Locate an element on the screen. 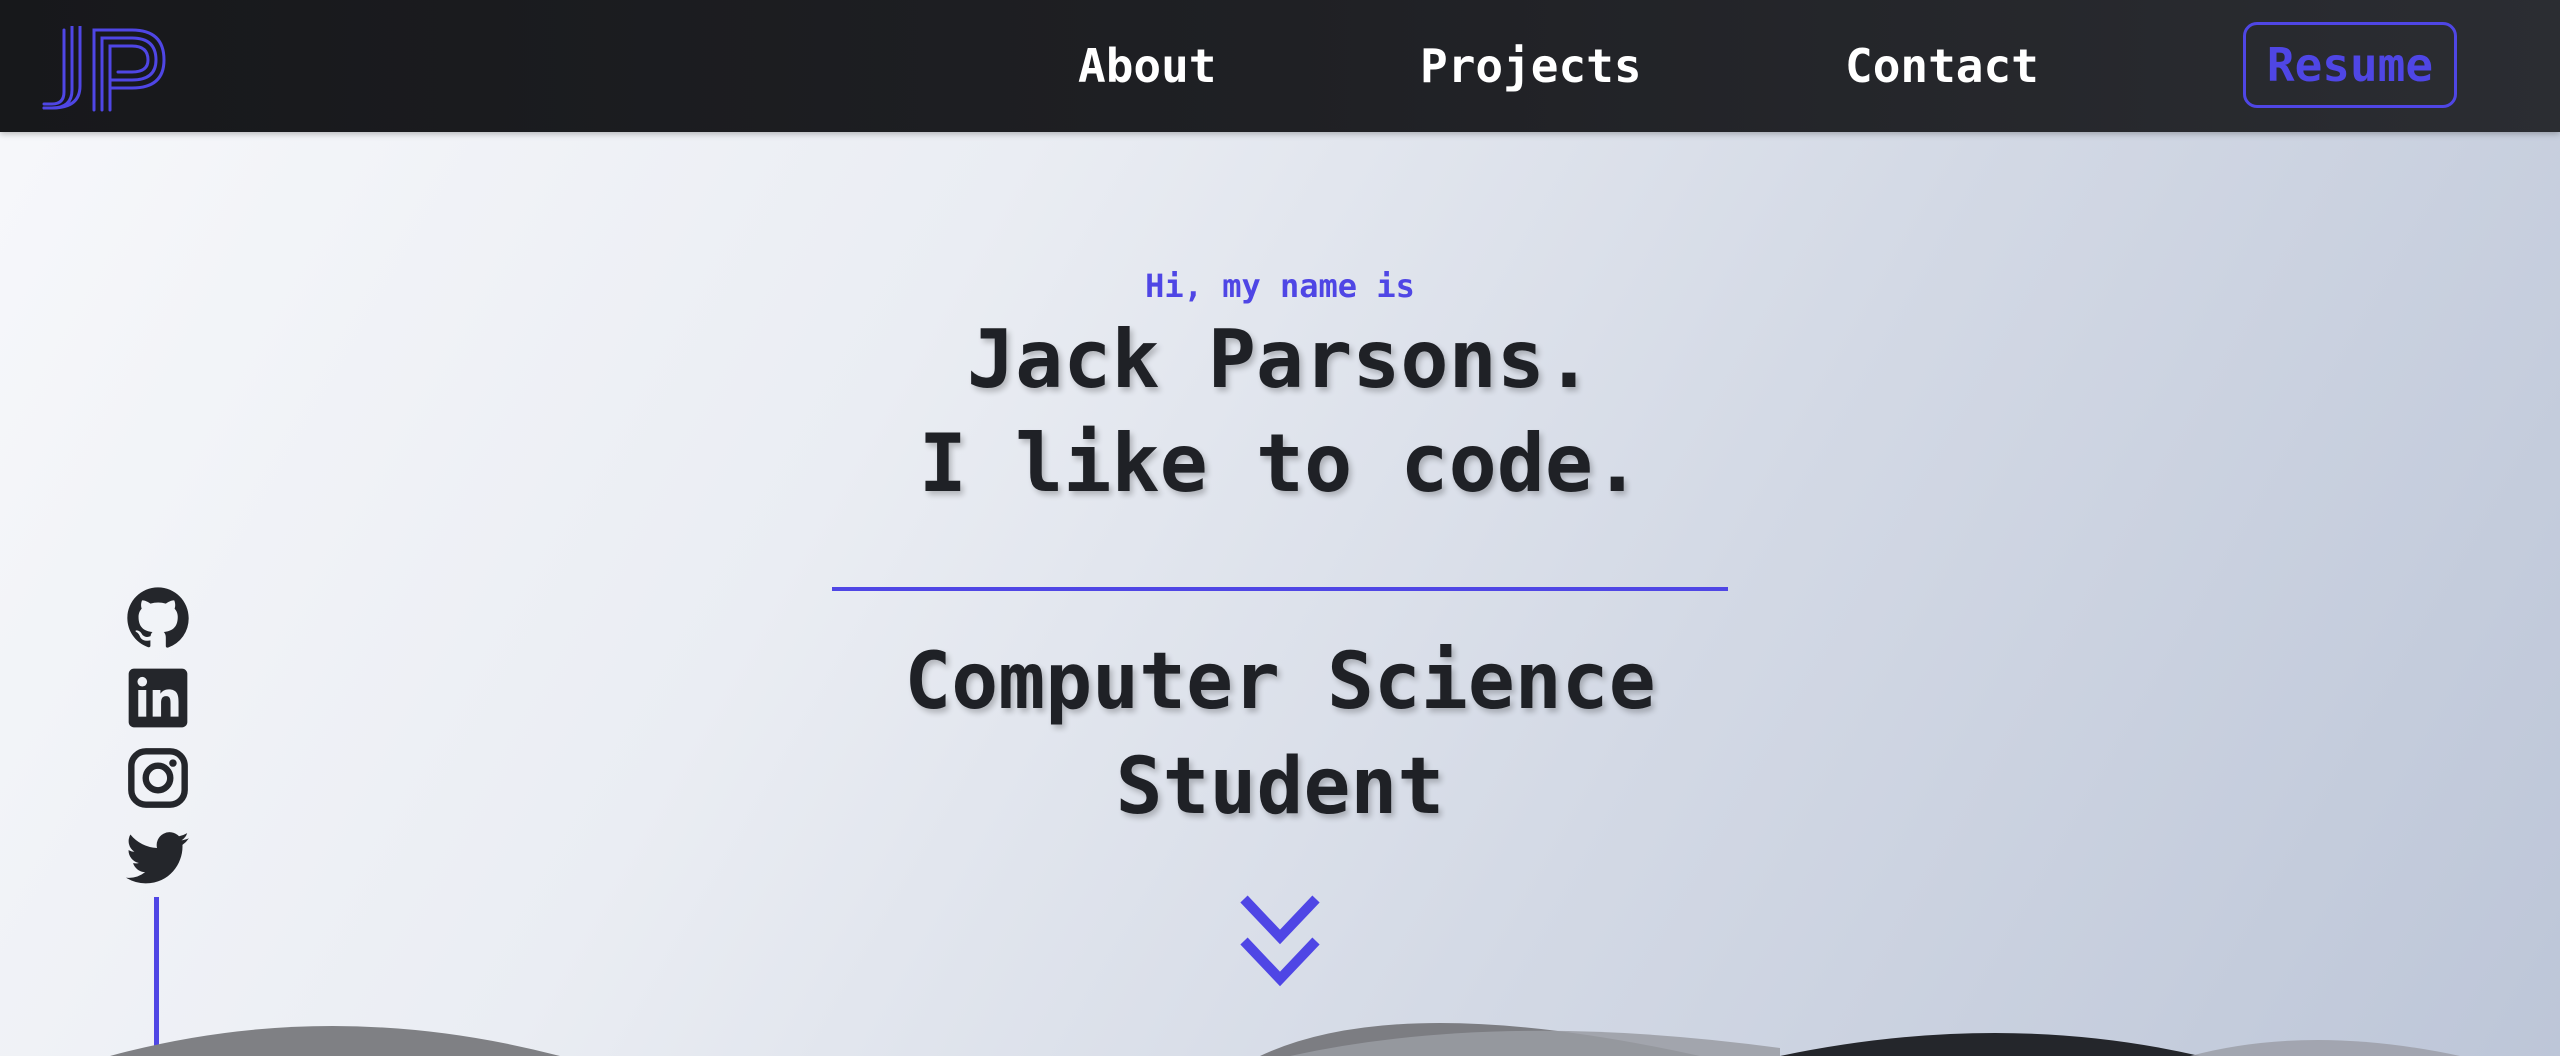 Image resolution: width=2560 pixels, height=1056 pixels. hero-greeting: Hi, my name is is located at coordinates (1280, 286).